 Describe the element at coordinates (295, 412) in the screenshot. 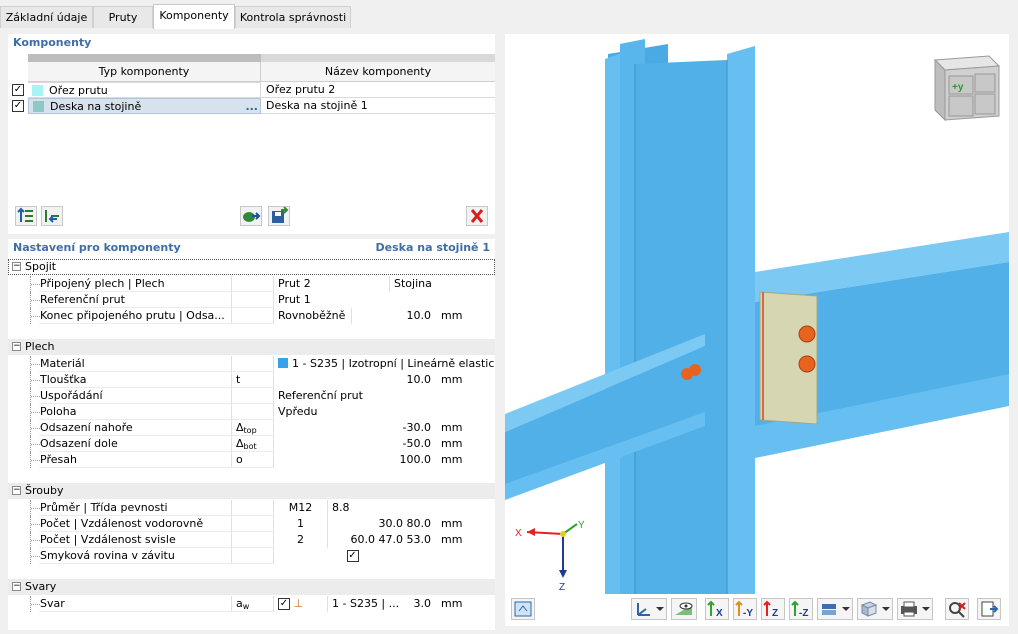

I see `property-value: Vpředu` at that location.